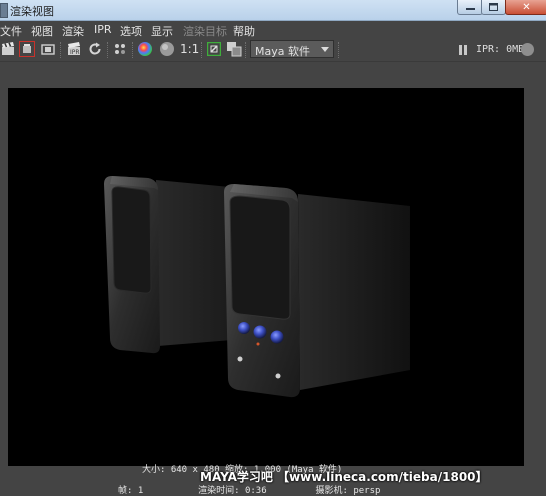 This screenshot has height=496, width=546. What do you see at coordinates (240, 359) in the screenshot?
I see `jack-left` at bounding box center [240, 359].